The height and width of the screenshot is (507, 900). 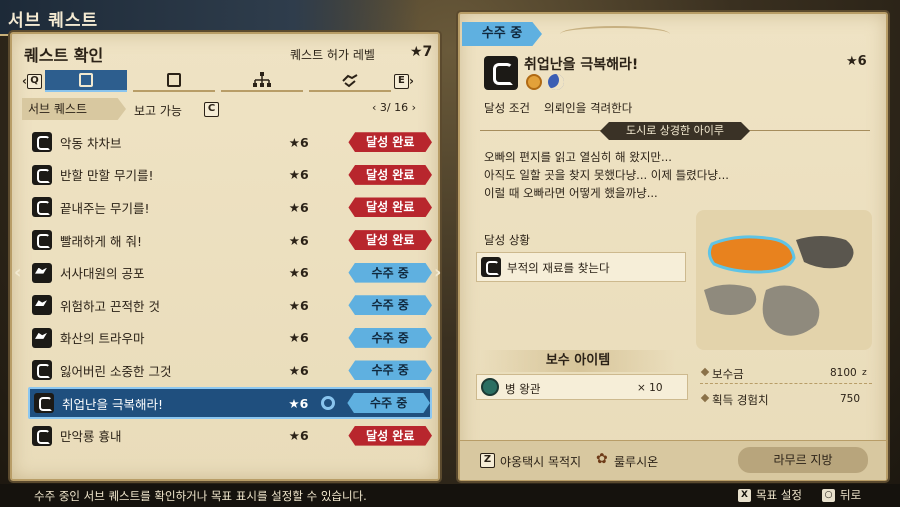 What do you see at coordinates (864, 373) in the screenshot?
I see `money-unit: z` at bounding box center [864, 373].